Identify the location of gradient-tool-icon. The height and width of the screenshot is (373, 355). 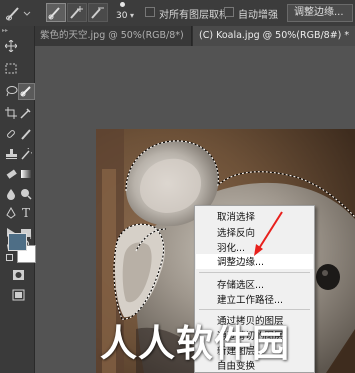
(26, 174).